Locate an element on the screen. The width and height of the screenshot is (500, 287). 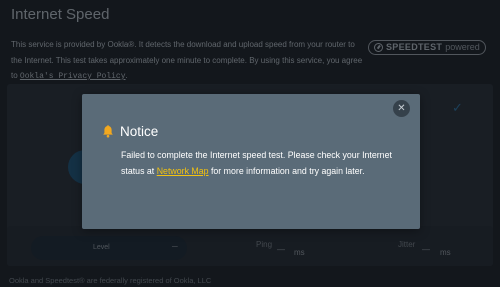
dialog-header: Notice is located at coordinates (130, 131).